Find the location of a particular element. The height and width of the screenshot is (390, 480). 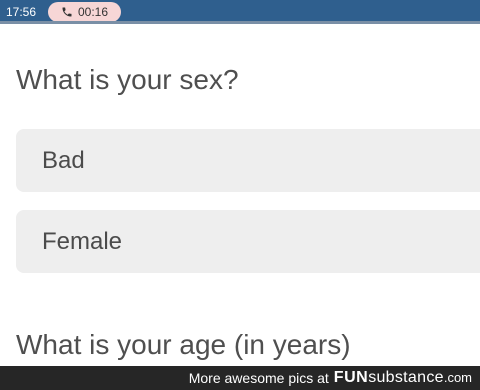

phone-icon is located at coordinates (67, 12).